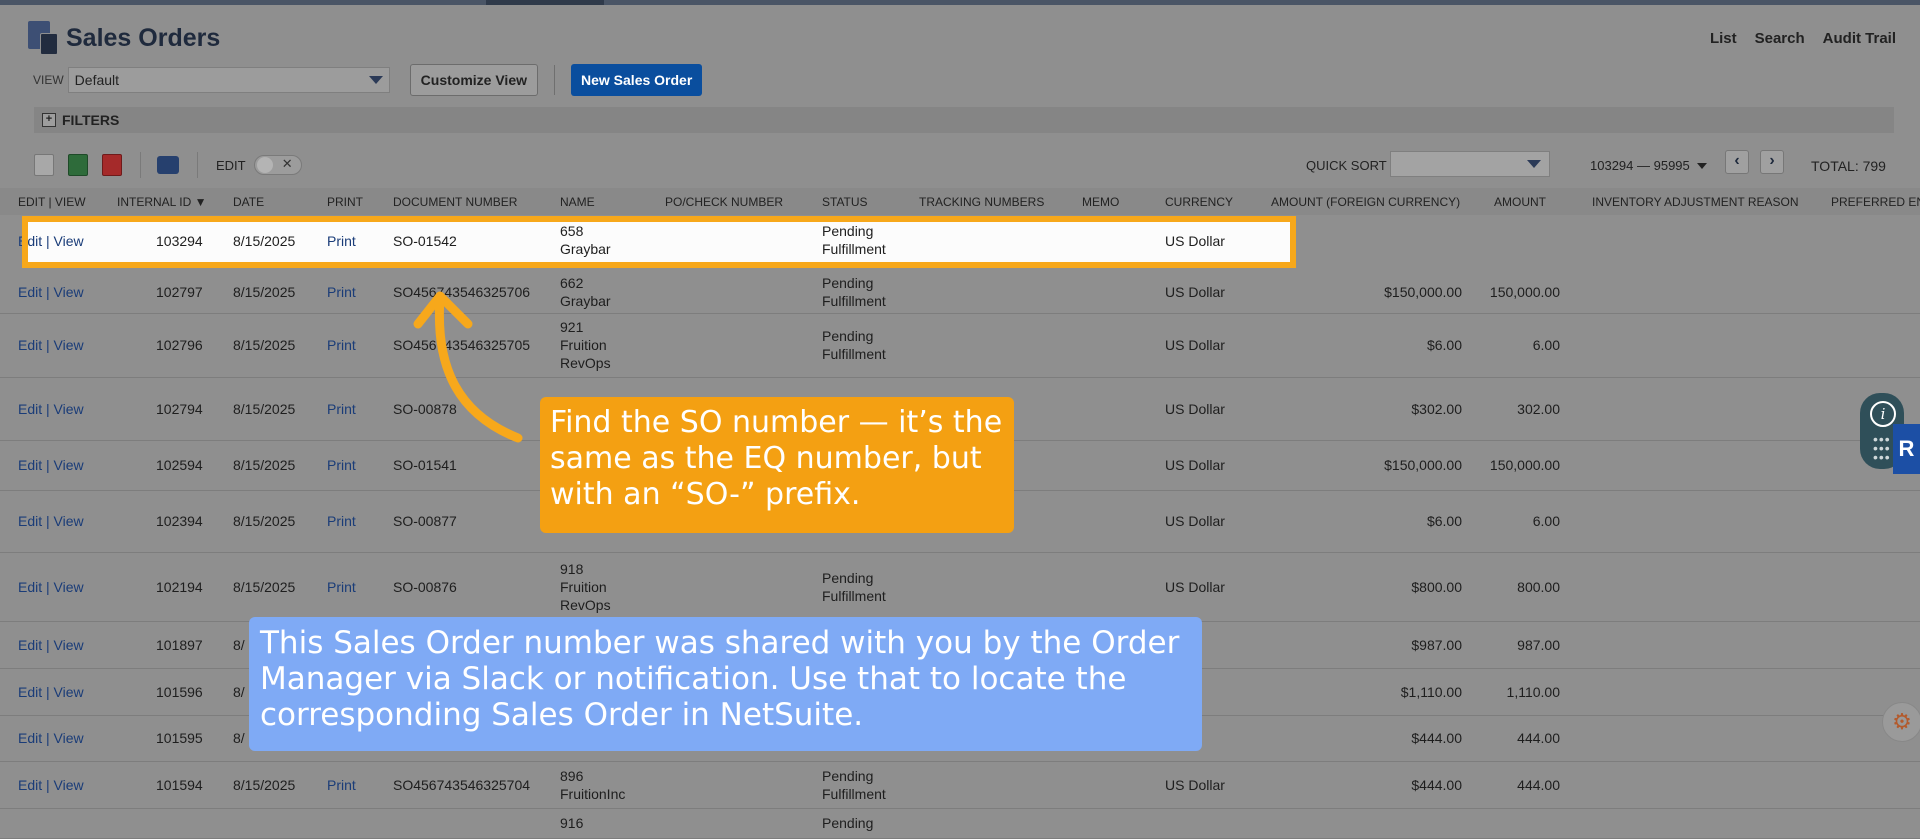 The image size is (1920, 839). What do you see at coordinates (1882, 448) in the screenshot?
I see `apps-grid-icon: ••• ••• •••` at bounding box center [1882, 448].